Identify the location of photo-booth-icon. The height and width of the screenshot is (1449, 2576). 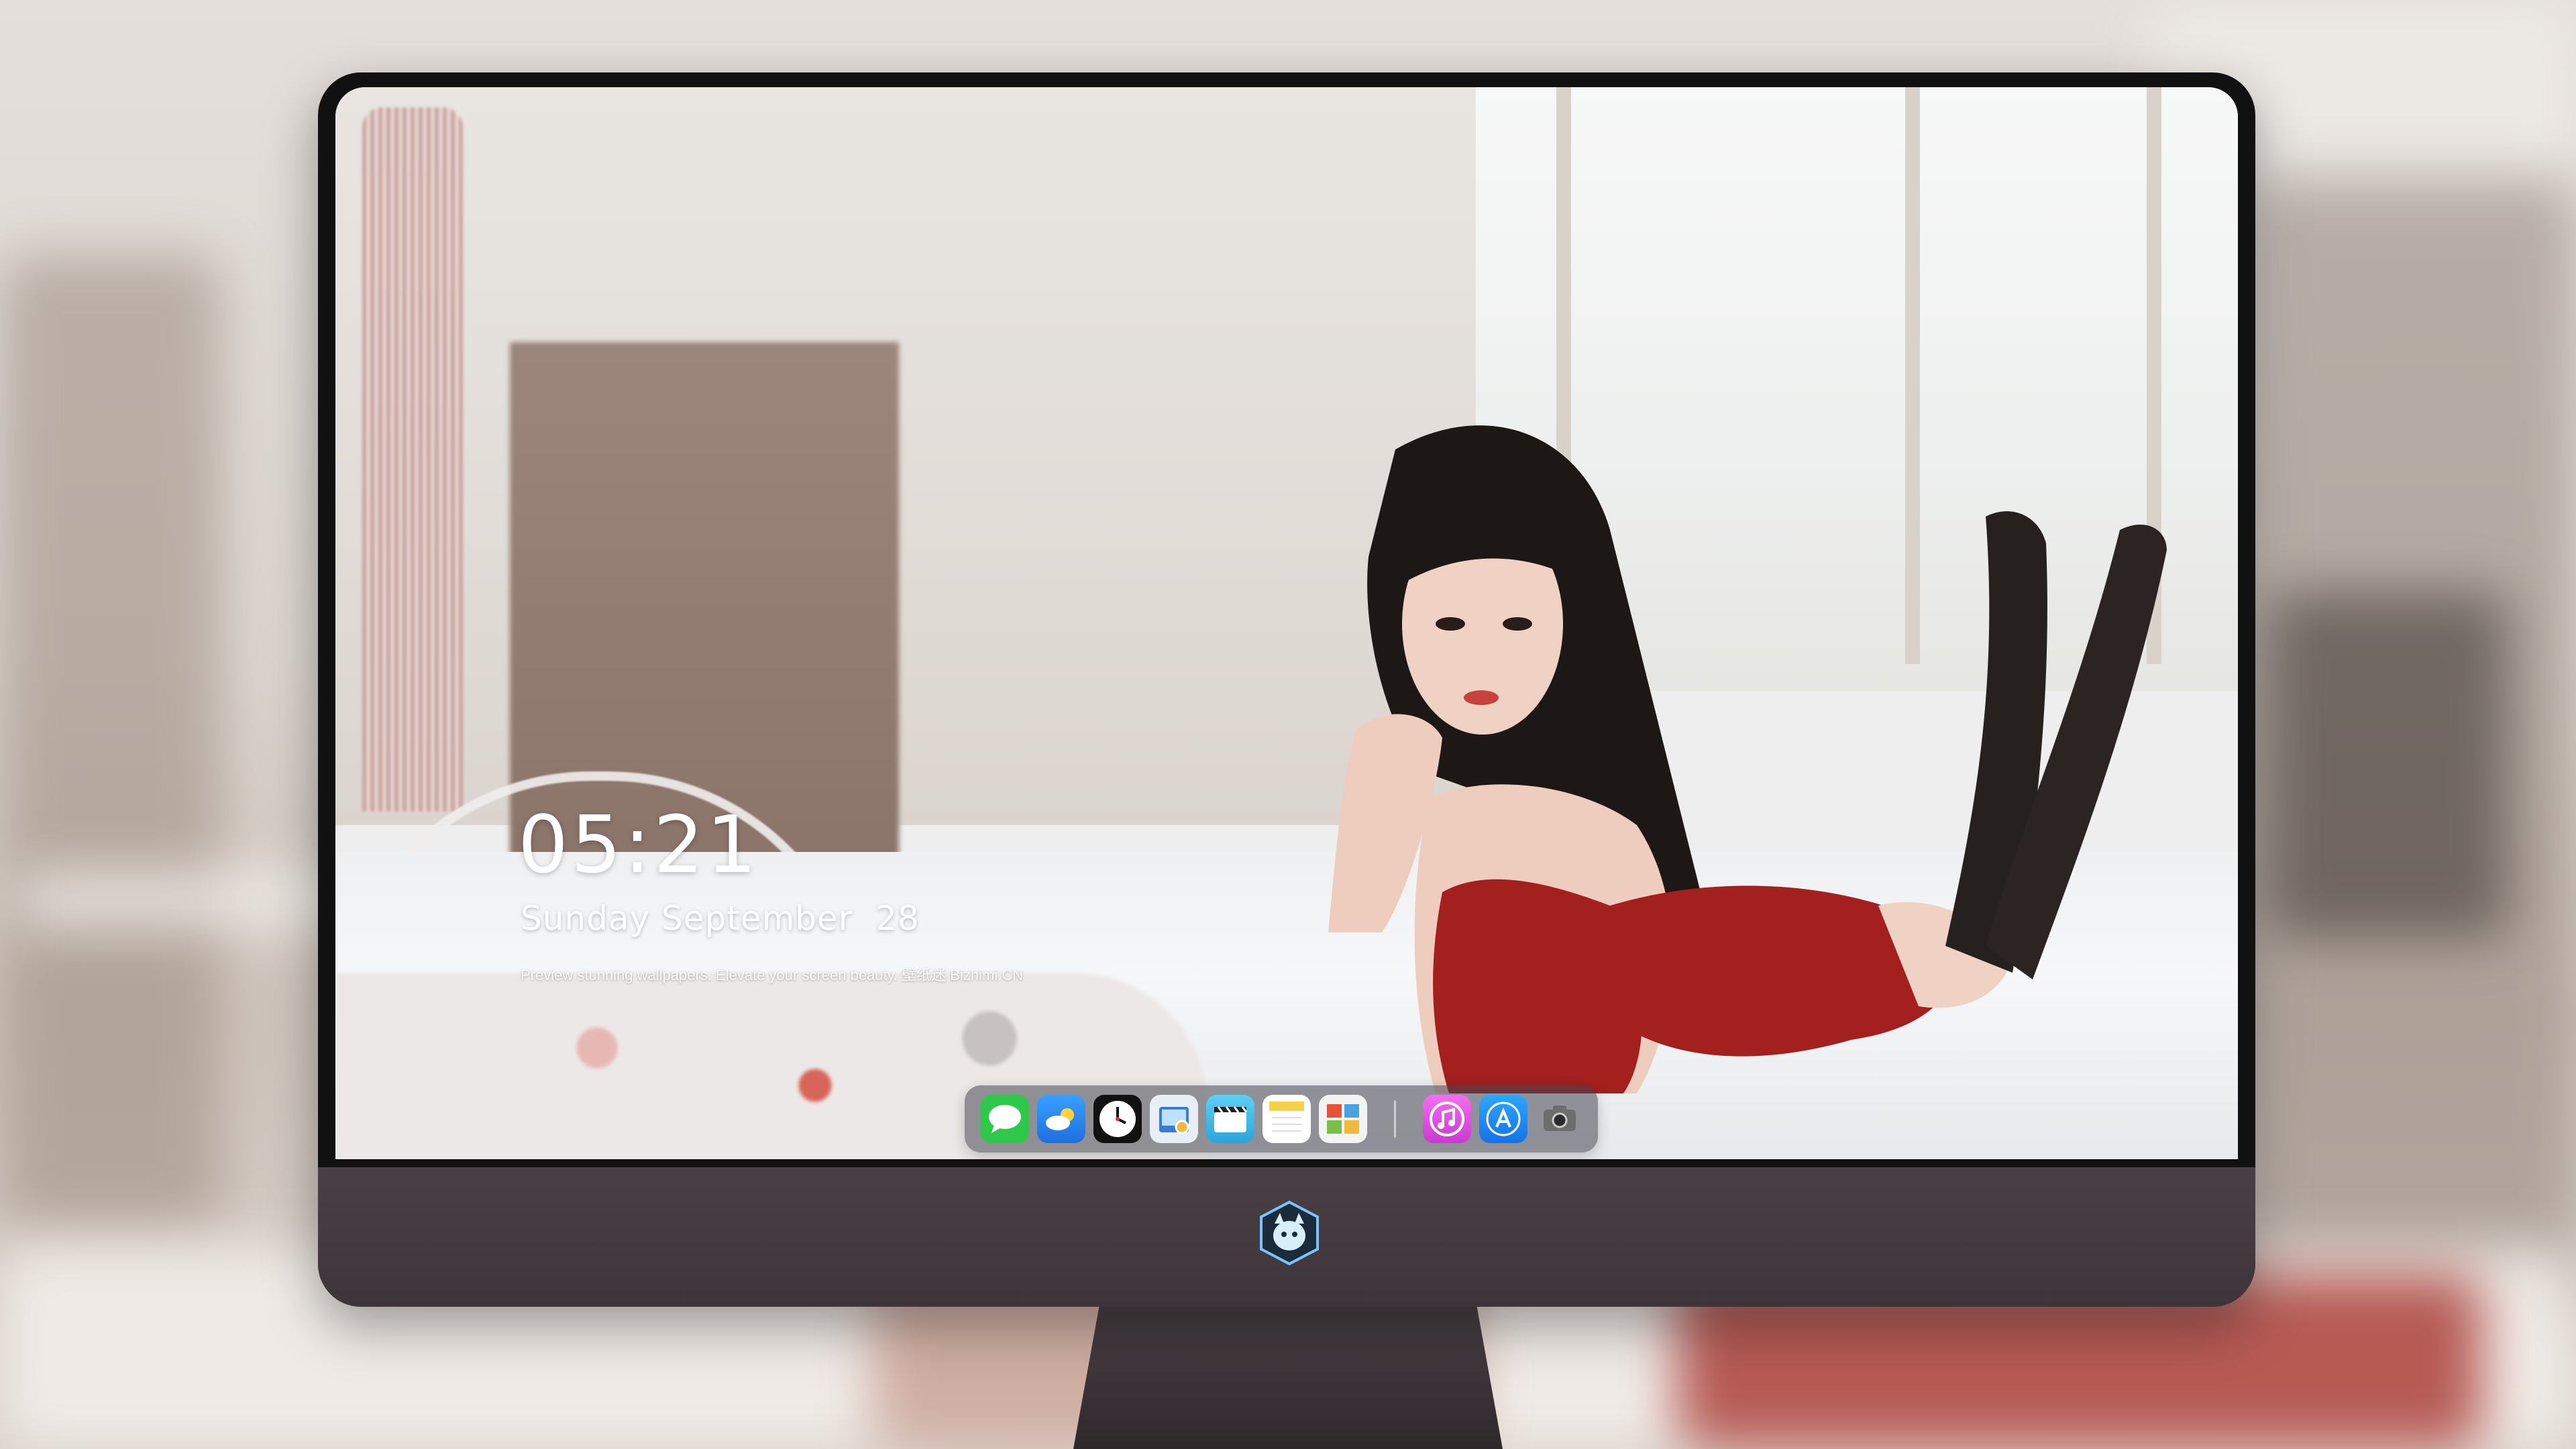
(1343, 1119).